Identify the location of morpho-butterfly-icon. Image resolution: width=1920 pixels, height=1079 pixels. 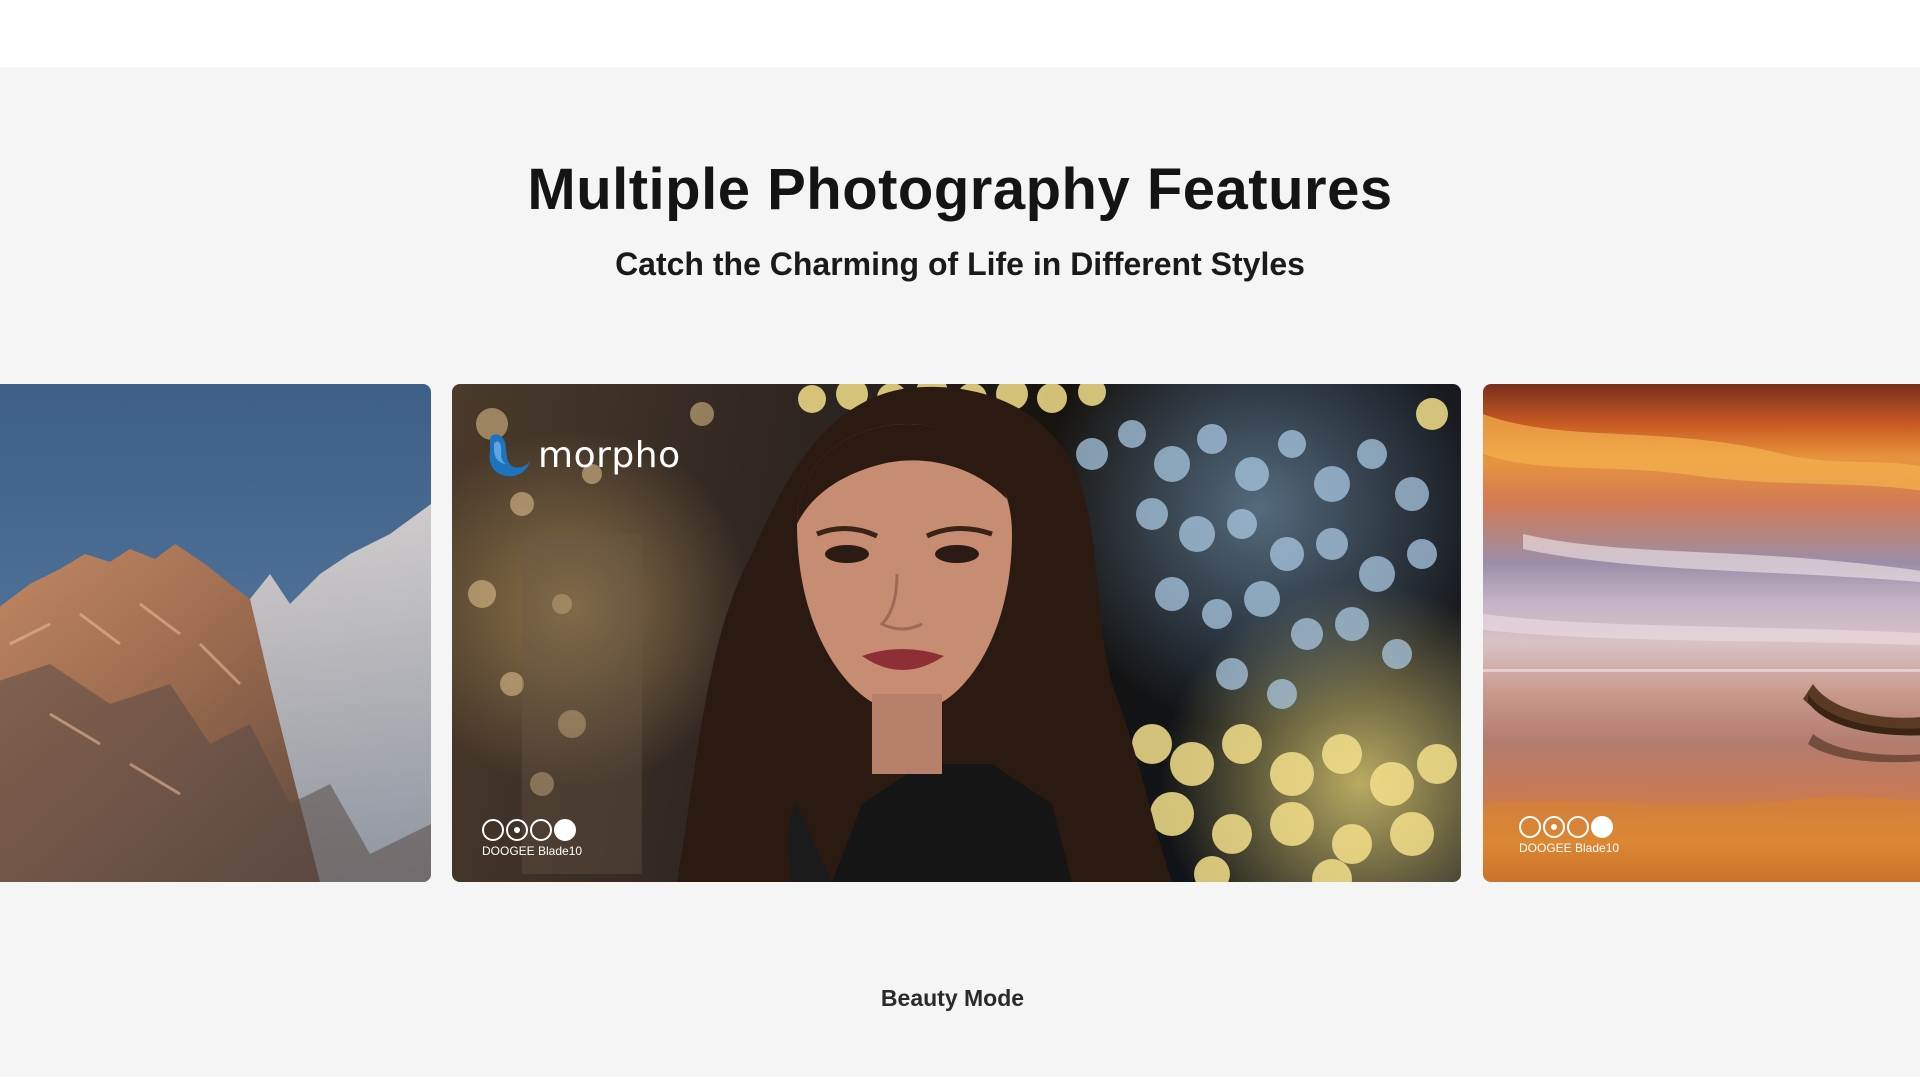
(509, 455).